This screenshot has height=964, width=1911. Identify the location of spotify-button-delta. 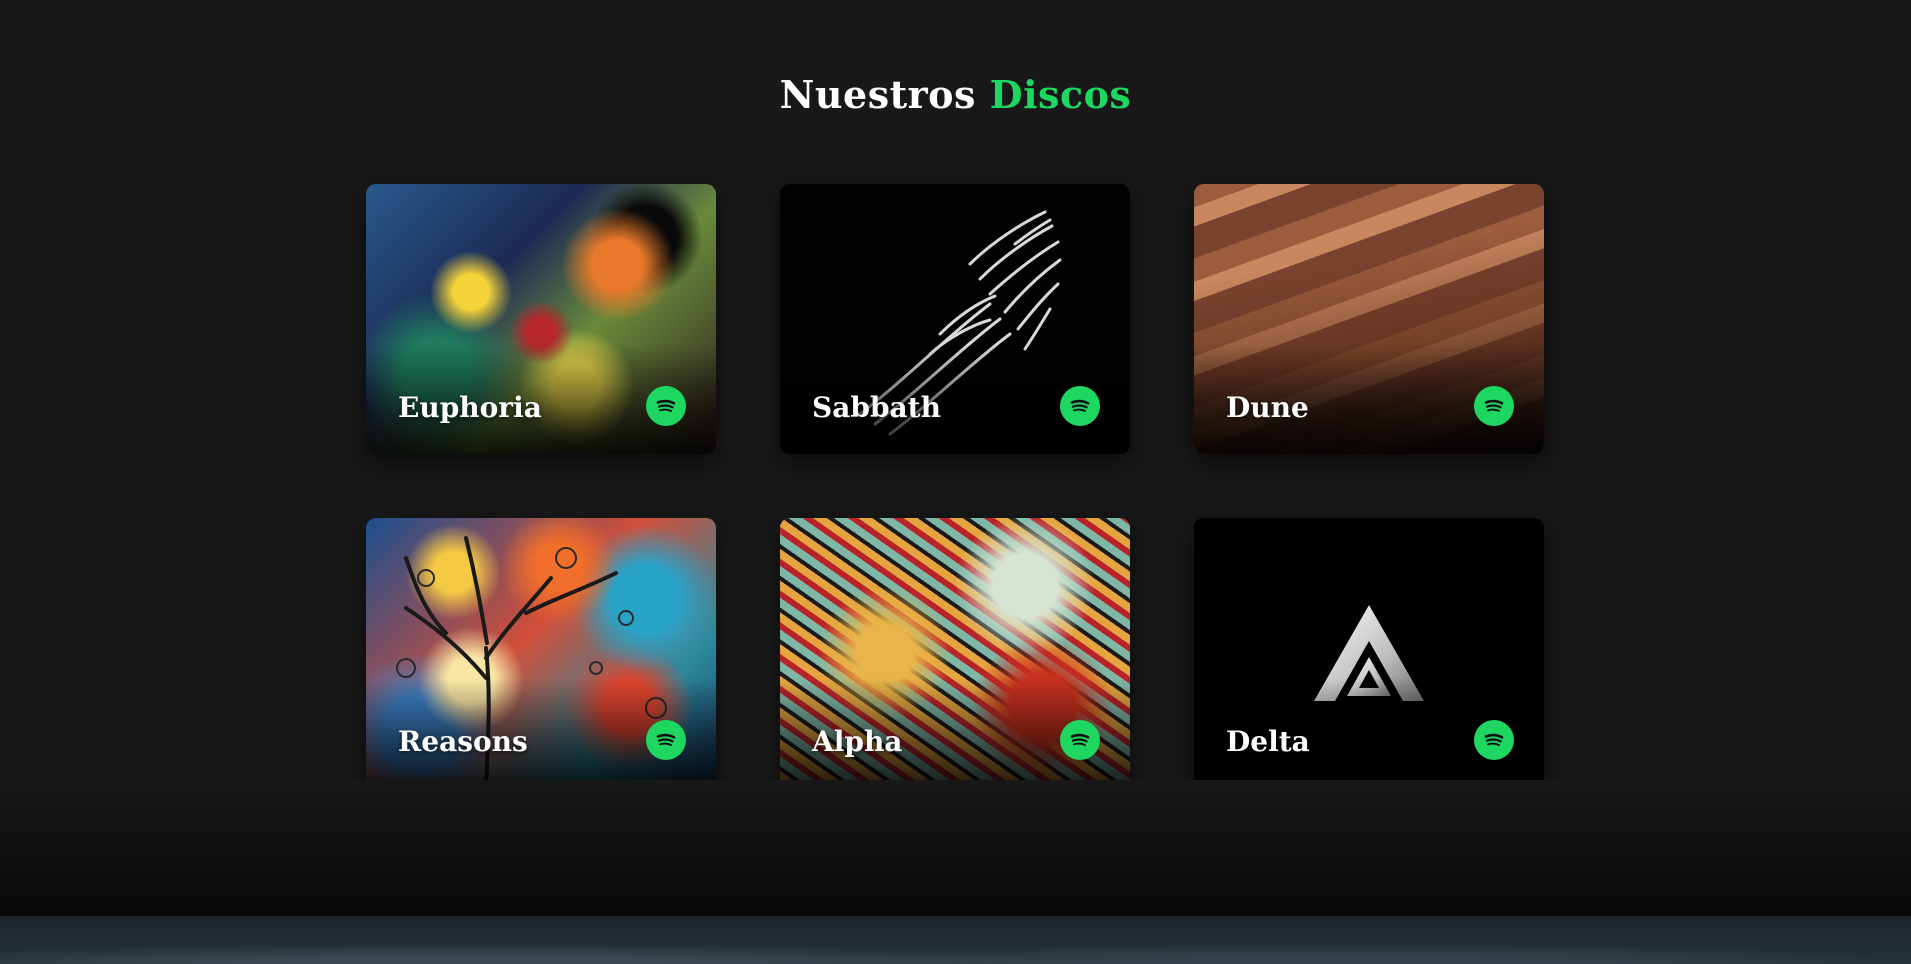
(1494, 740).